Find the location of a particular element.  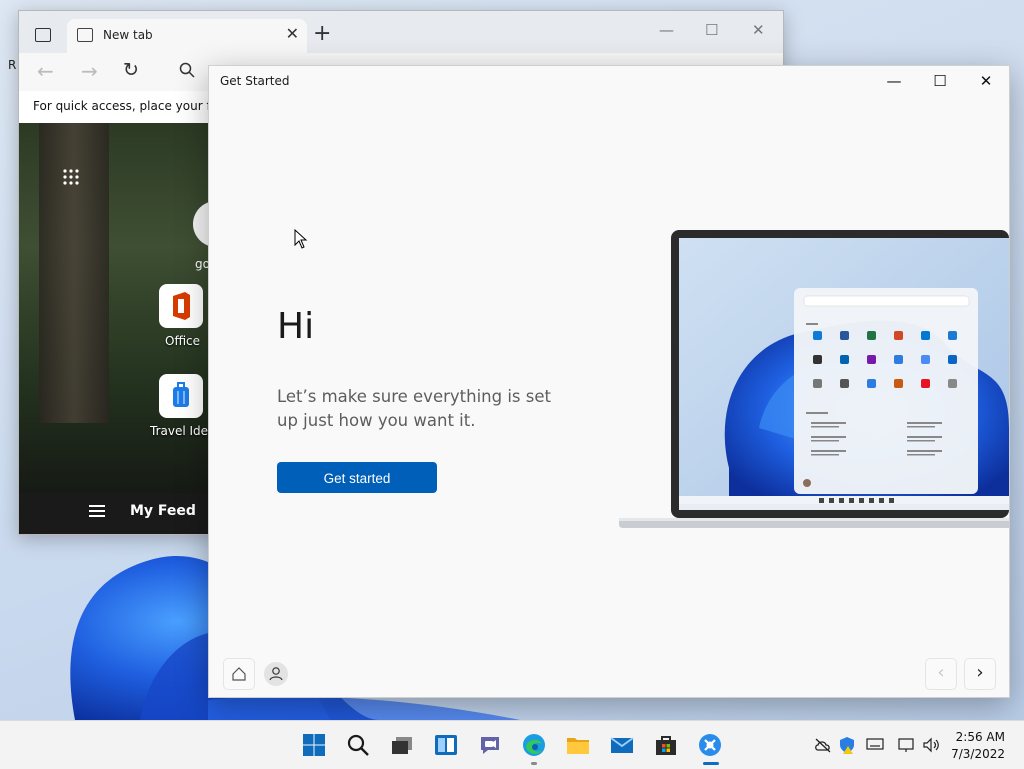

edge-maximize-button: ☐ is located at coordinates (711, 30).